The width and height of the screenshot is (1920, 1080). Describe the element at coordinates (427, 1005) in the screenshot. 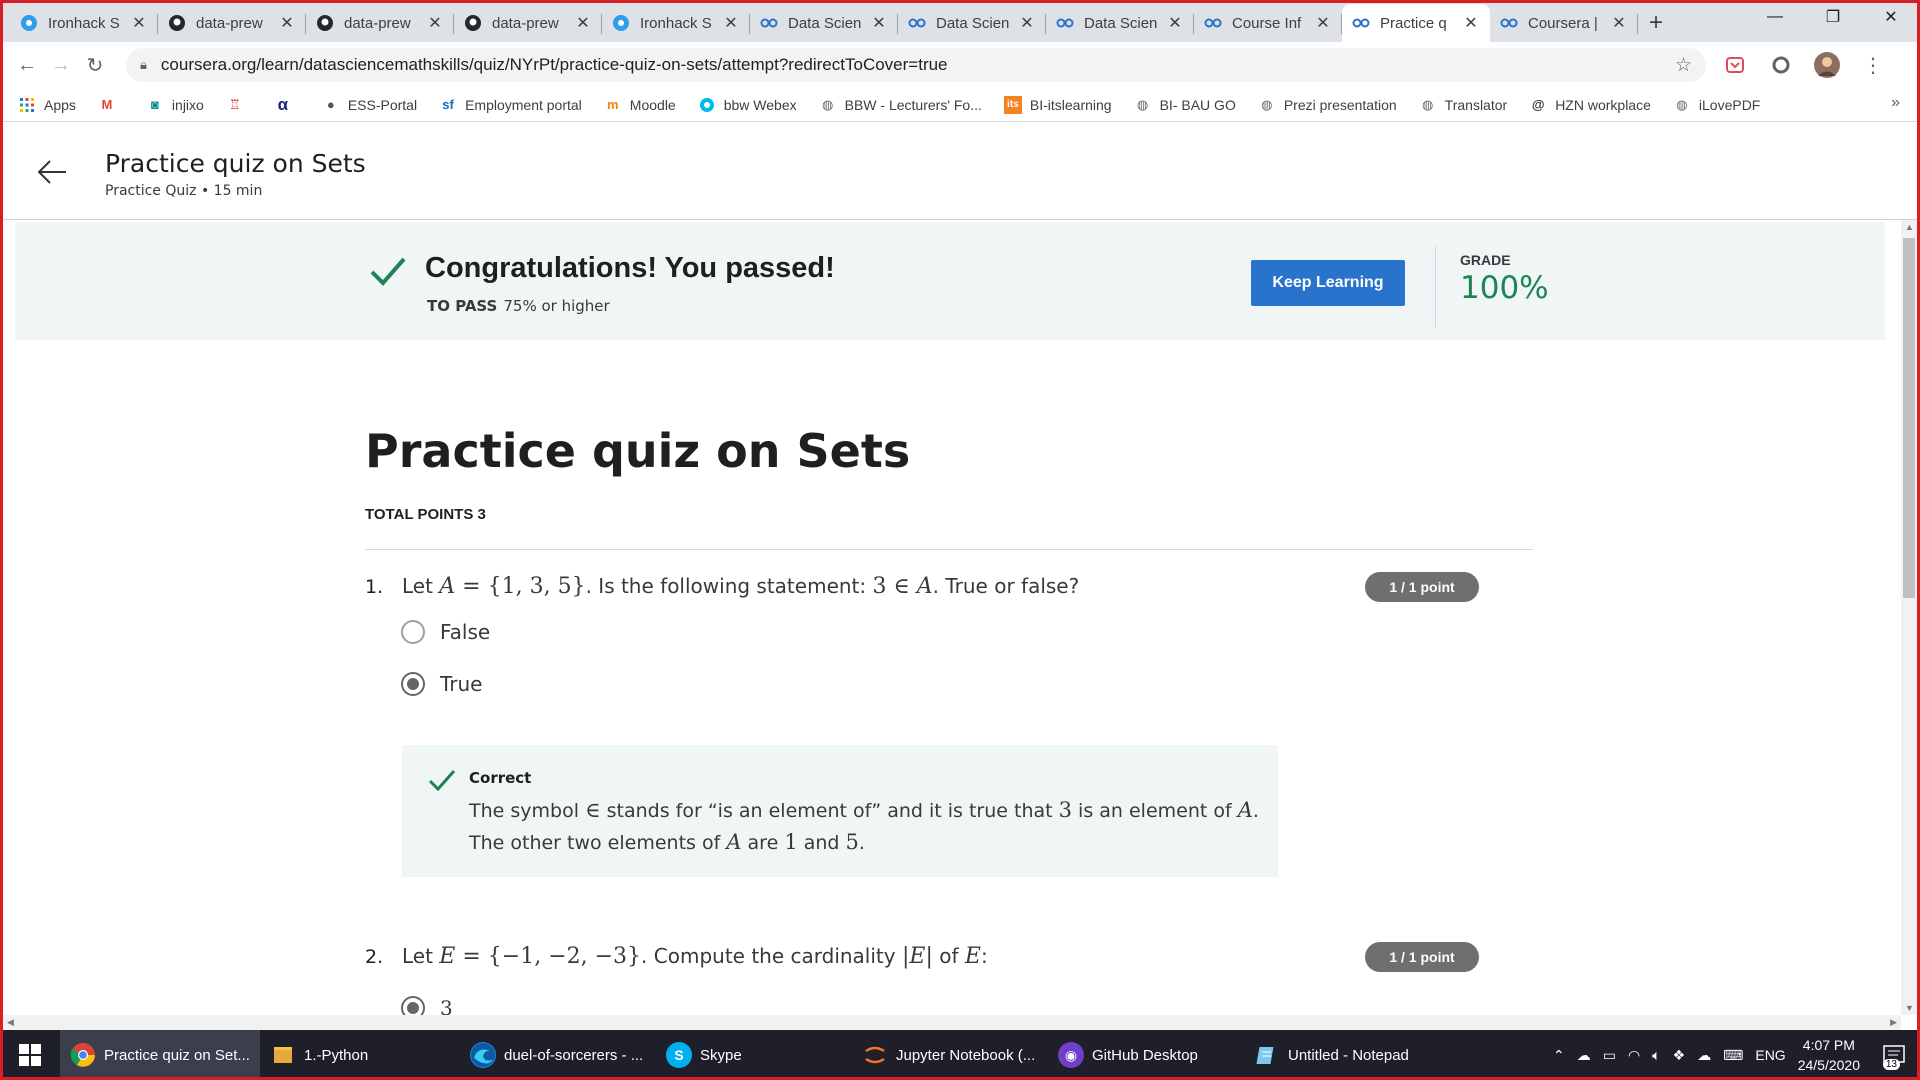

I see `option-partial: 3` at that location.